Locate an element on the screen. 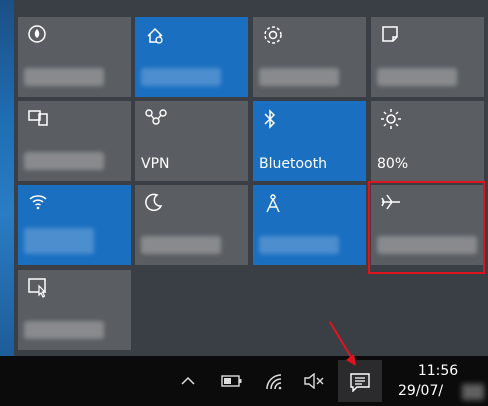 This screenshot has height=406, width=488. tablet-mode-icon is located at coordinates (38, 35).